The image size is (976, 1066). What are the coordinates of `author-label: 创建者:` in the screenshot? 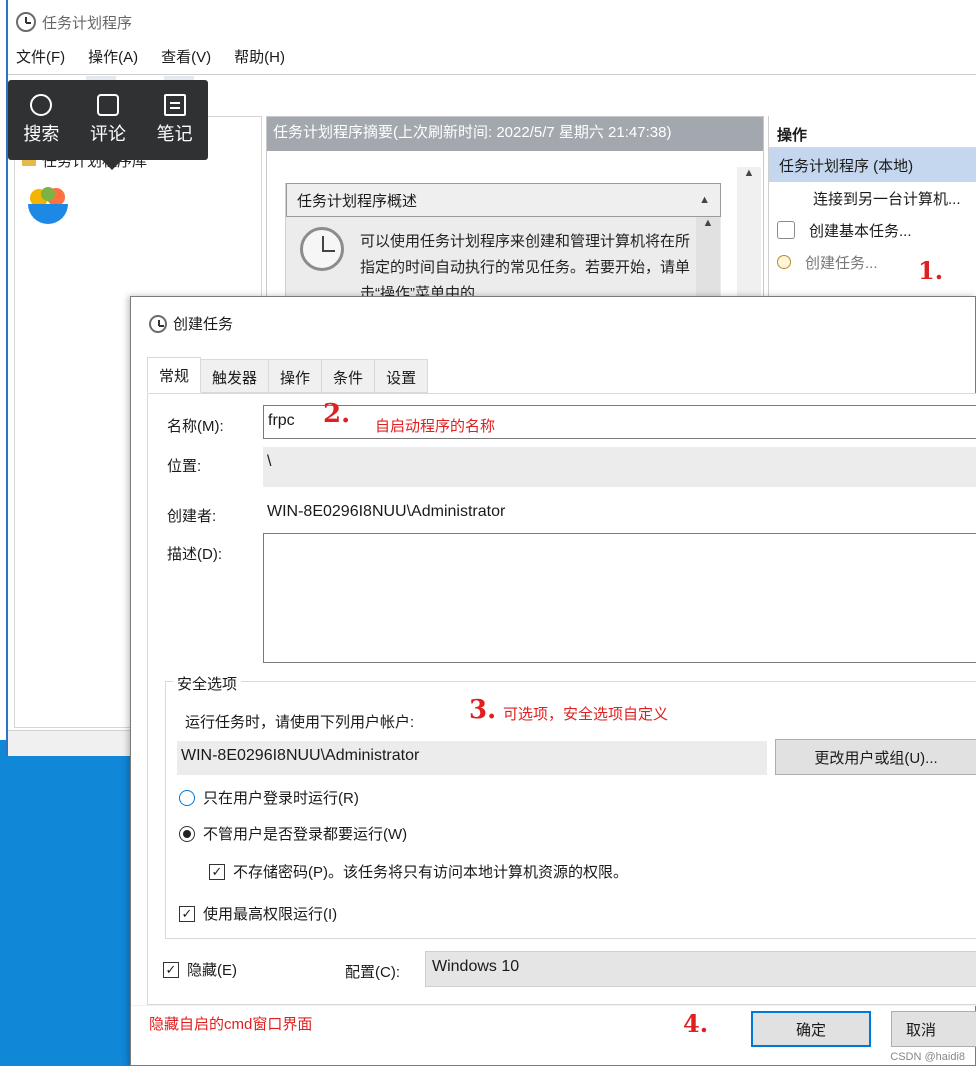 It's located at (192, 516).